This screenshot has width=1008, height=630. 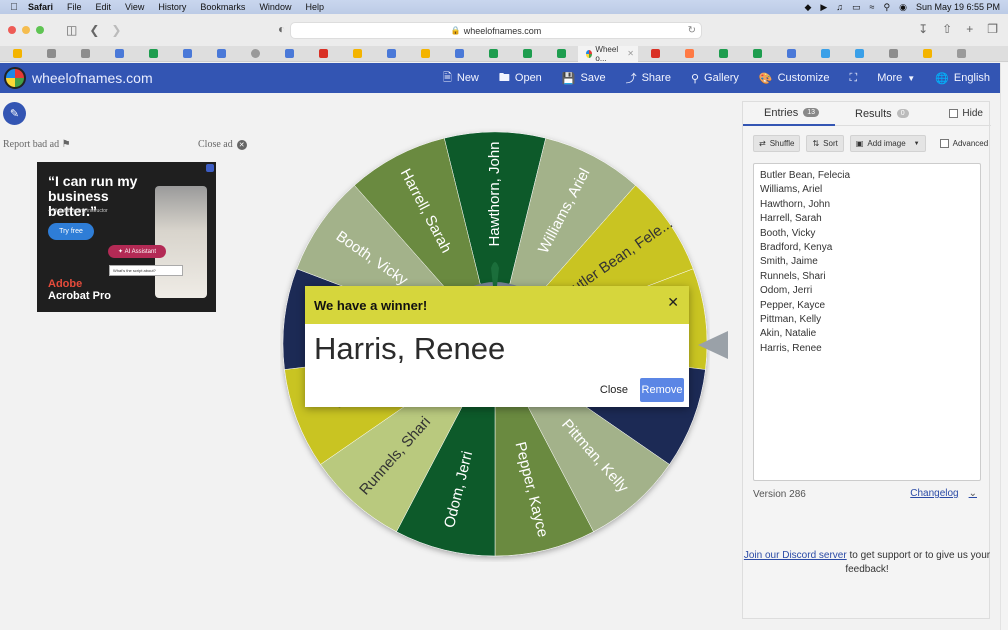 I want to click on open-button: 🖿 Open, so click(x=520, y=78).